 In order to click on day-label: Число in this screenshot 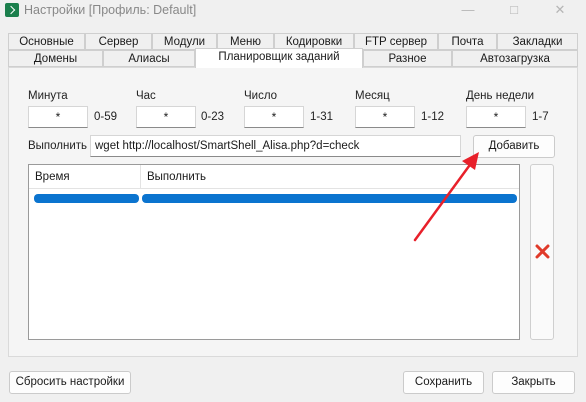, I will do `click(261, 96)`.